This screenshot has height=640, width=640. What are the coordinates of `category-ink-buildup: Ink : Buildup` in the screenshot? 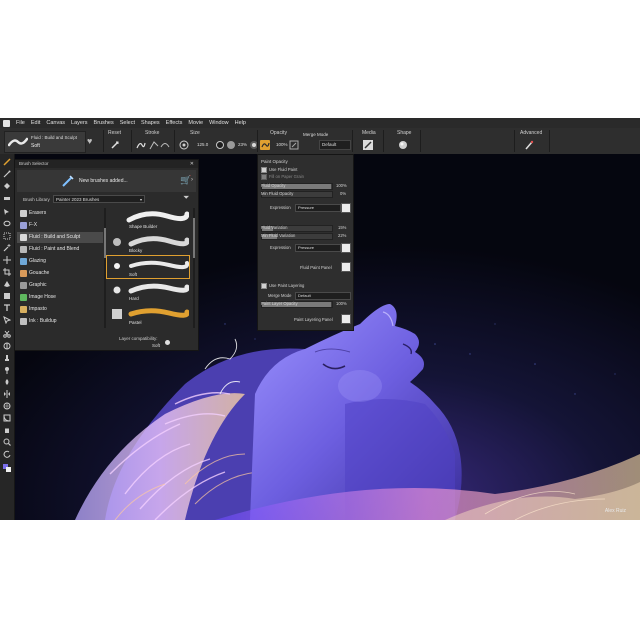 It's located at (60, 321).